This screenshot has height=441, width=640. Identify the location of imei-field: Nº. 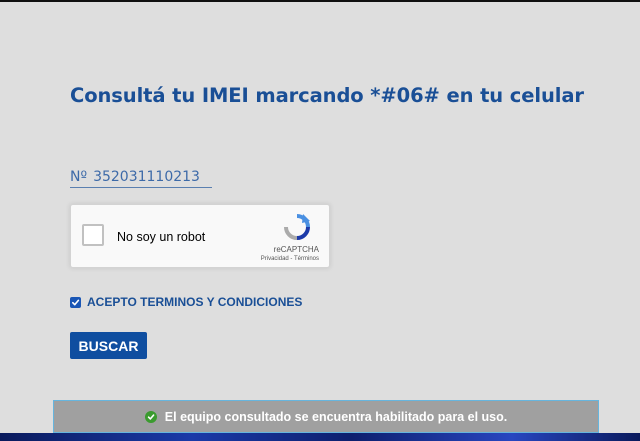
(141, 177).